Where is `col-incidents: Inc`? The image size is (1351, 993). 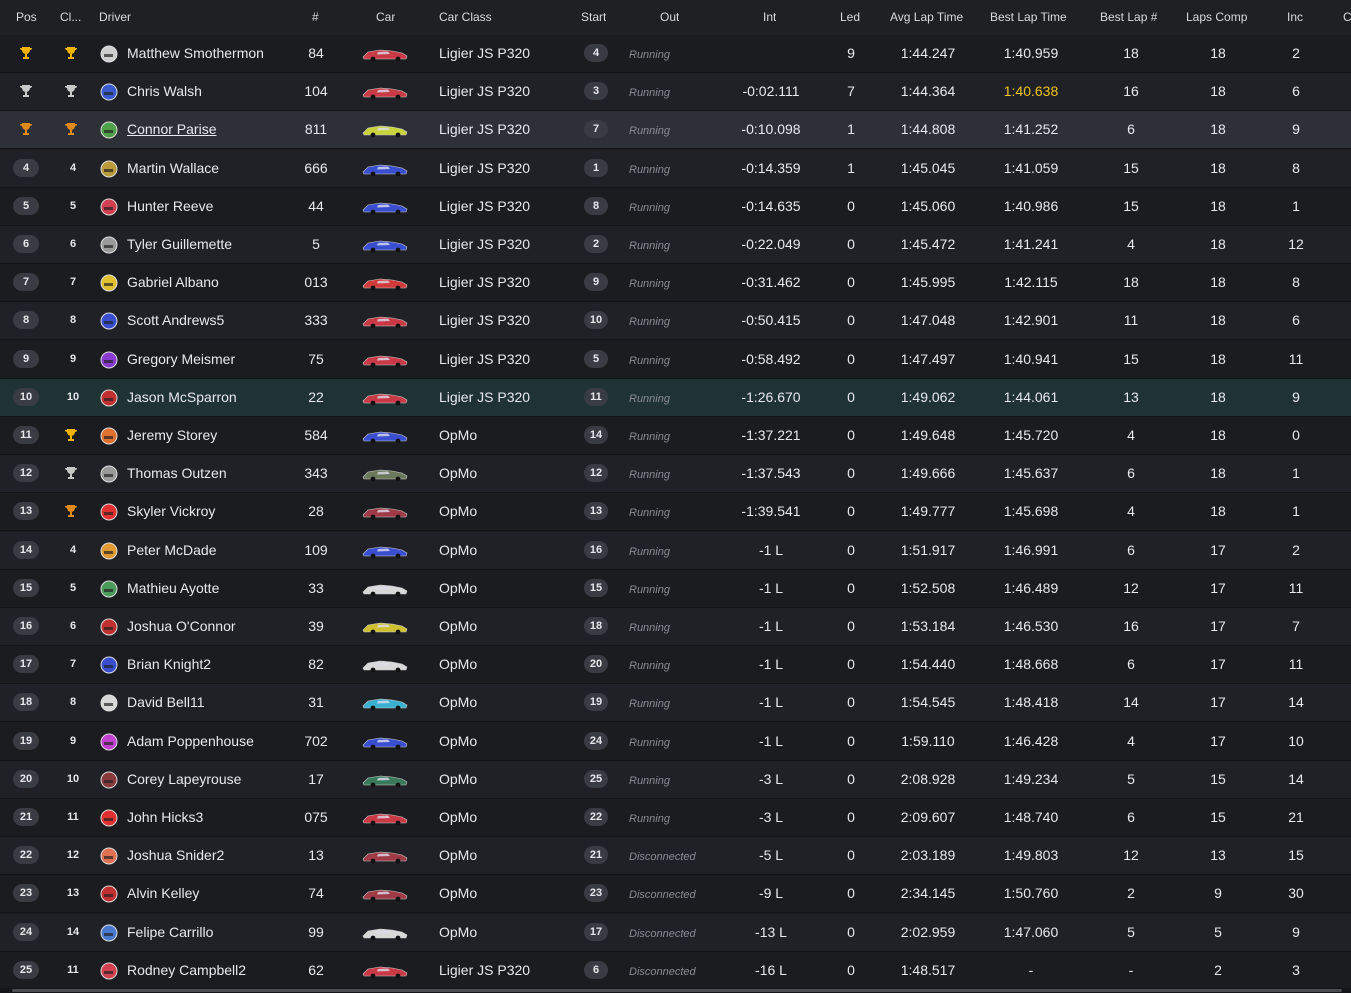
col-incidents: Inc is located at coordinates (1295, 17).